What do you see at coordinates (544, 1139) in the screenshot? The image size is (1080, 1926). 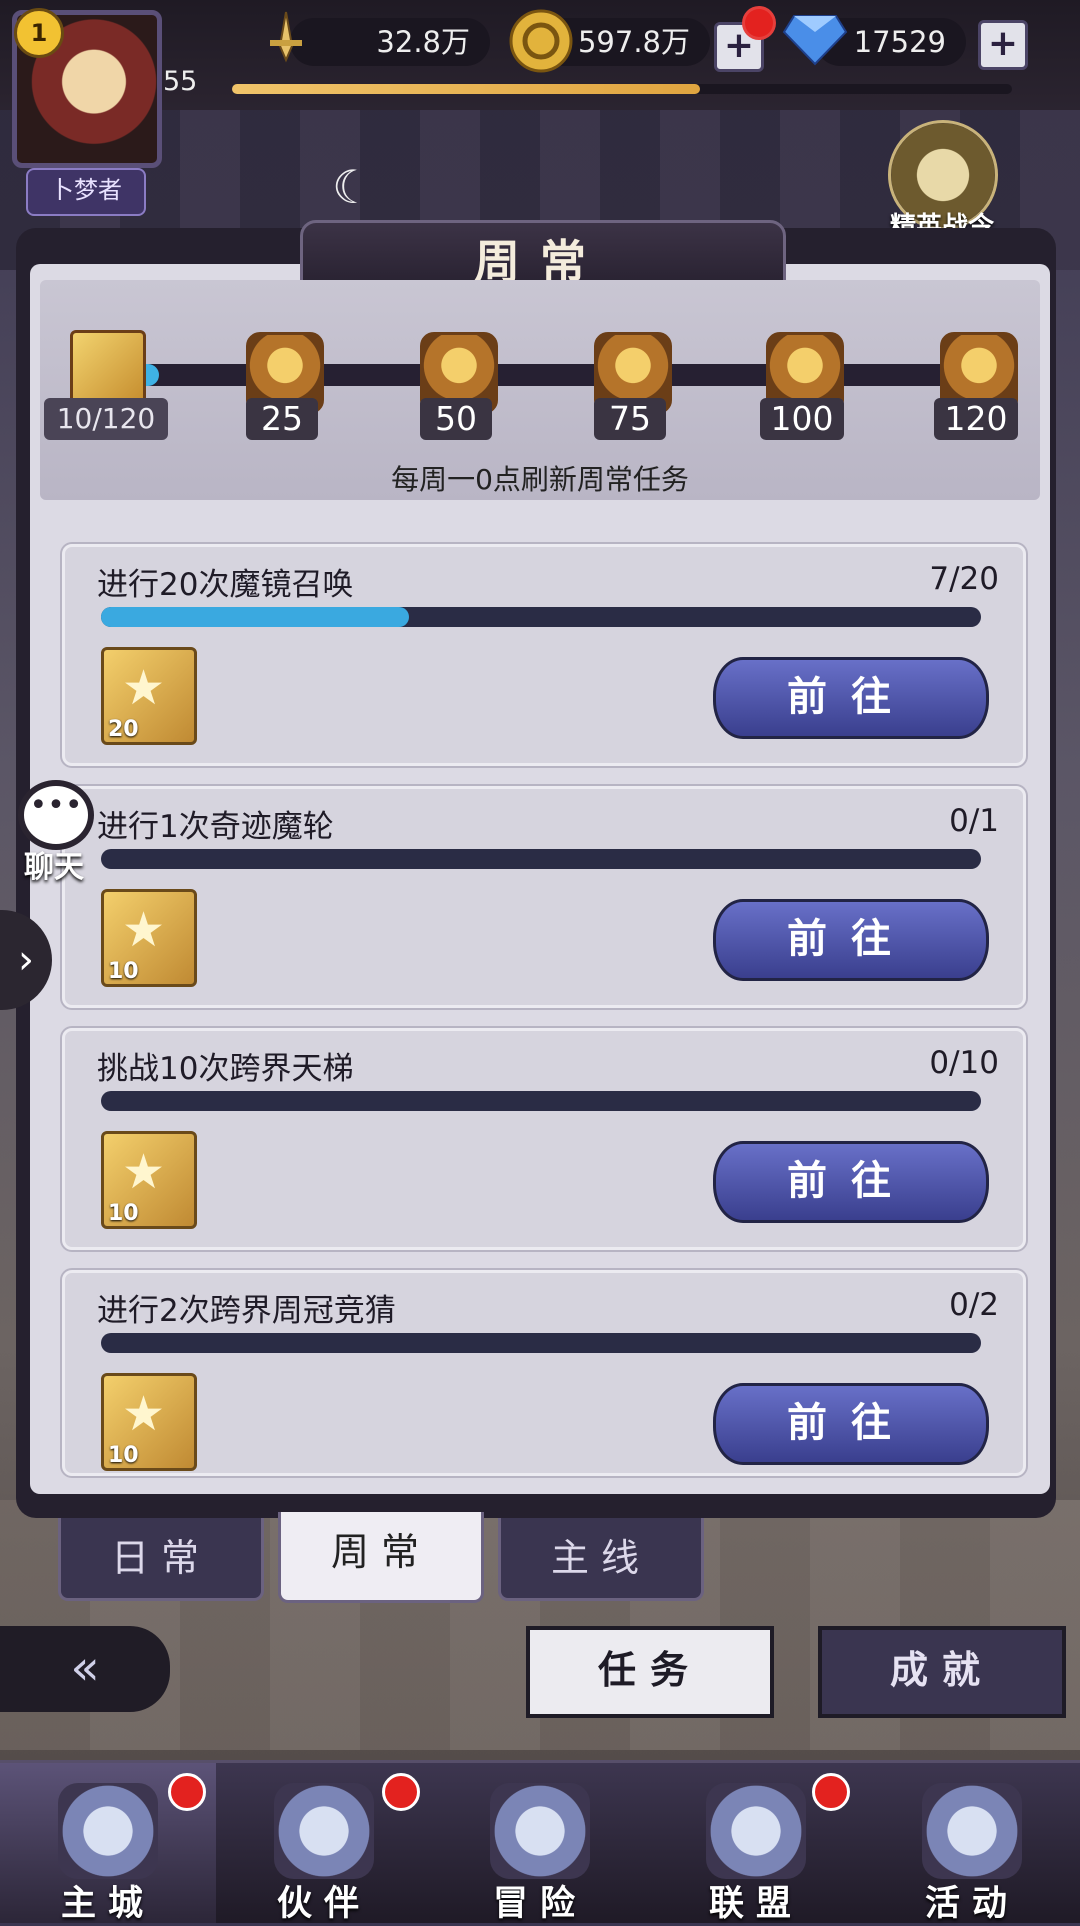 I see `task-card: 挑战10次跨界天梯 0/10 ★ 10 前往` at bounding box center [544, 1139].